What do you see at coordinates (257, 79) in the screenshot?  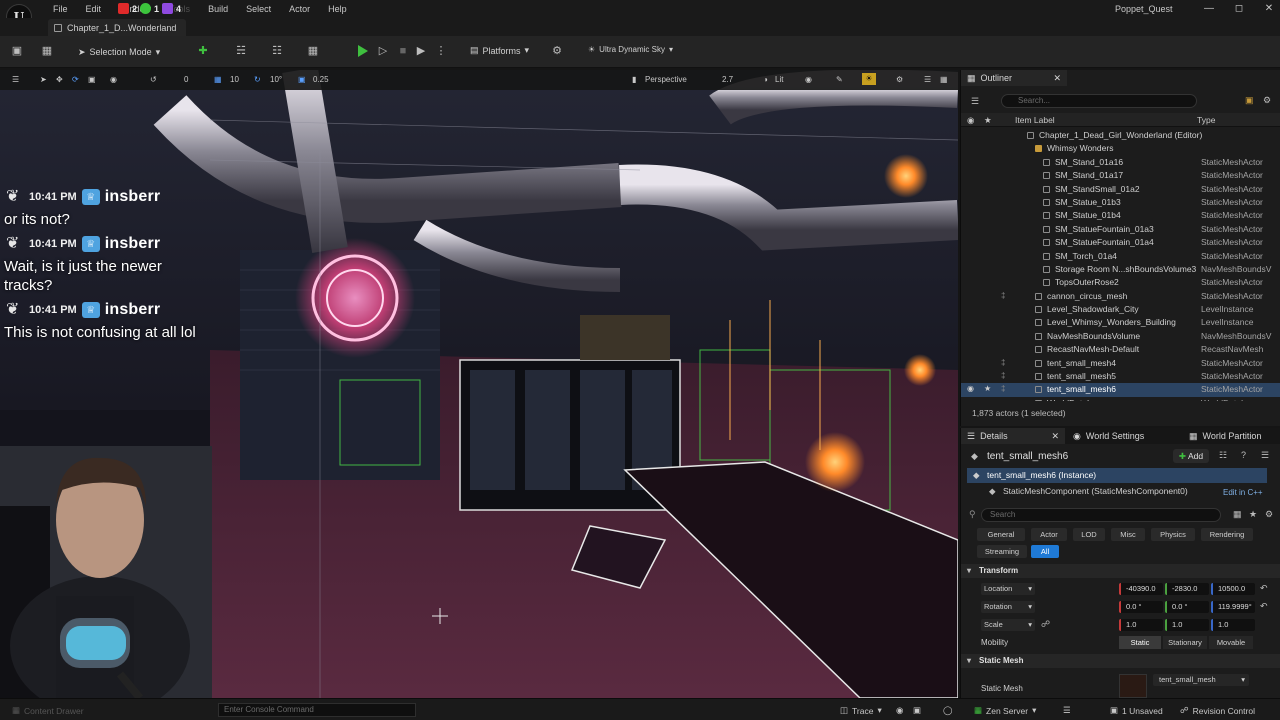 I see `angle-snap-icon: ↻` at bounding box center [257, 79].